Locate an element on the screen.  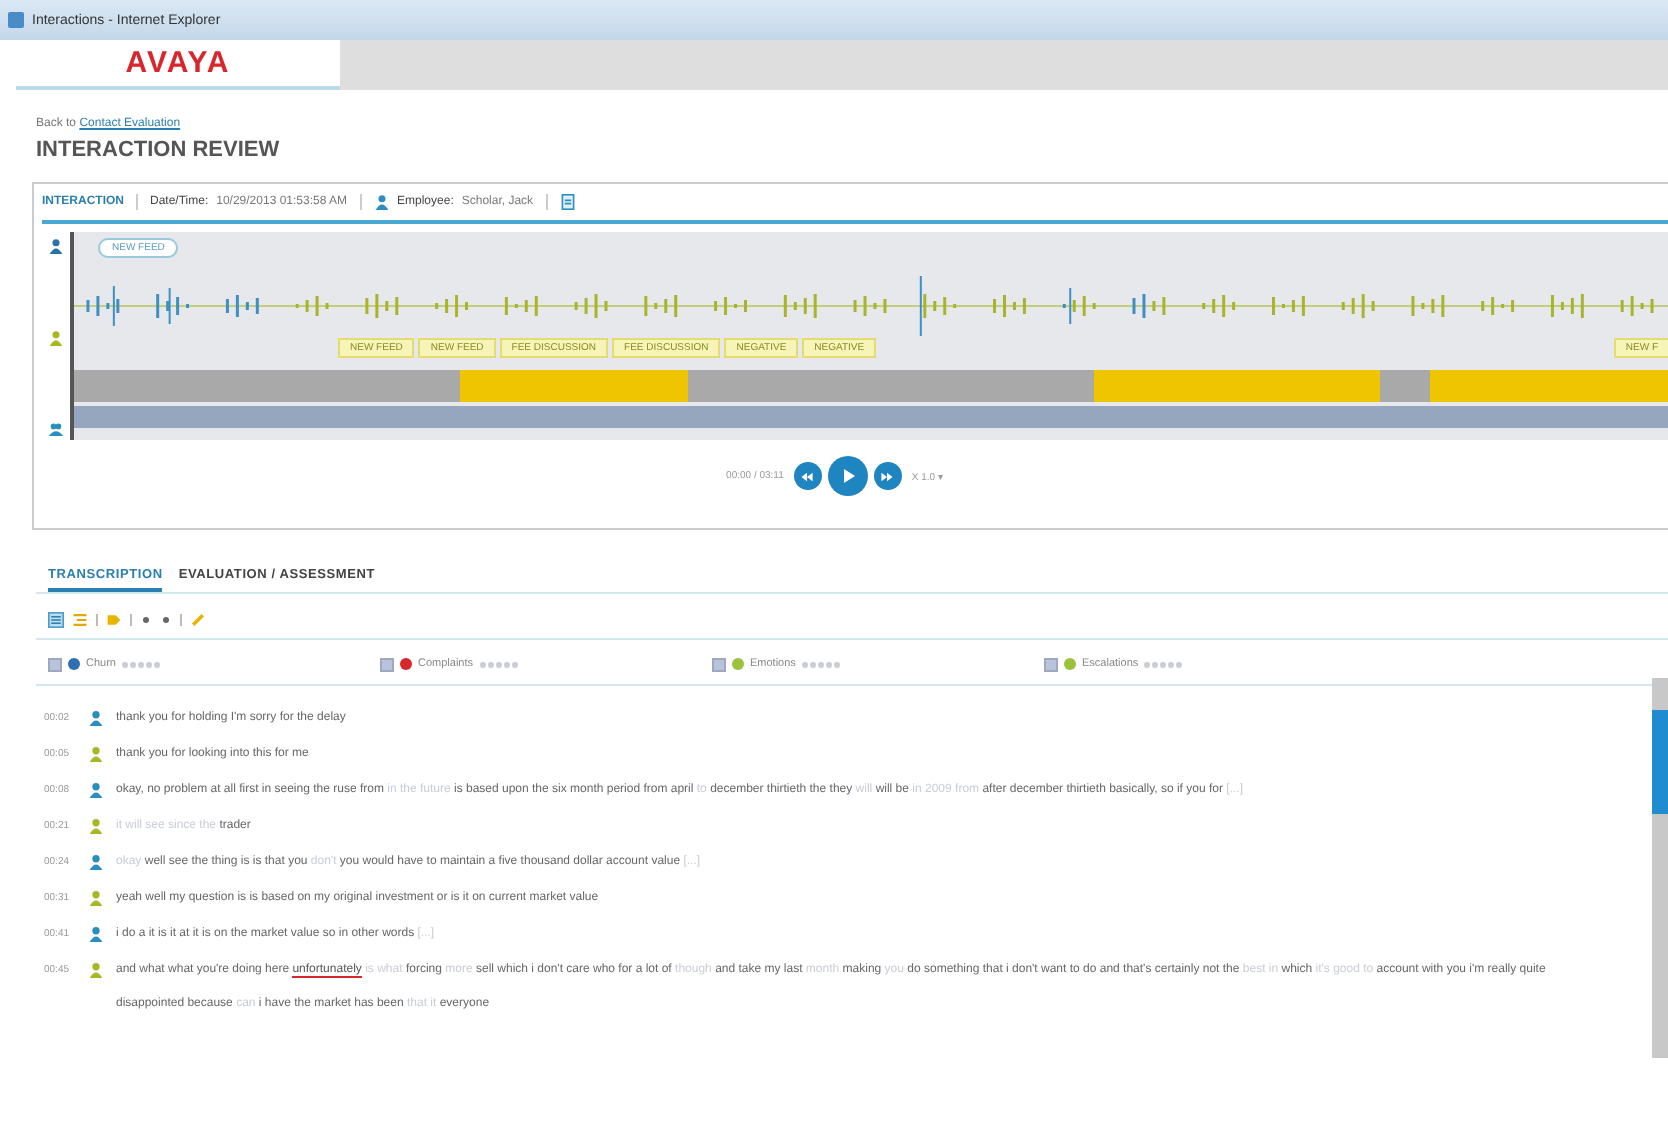
list-icon is located at coordinates (56, 620).